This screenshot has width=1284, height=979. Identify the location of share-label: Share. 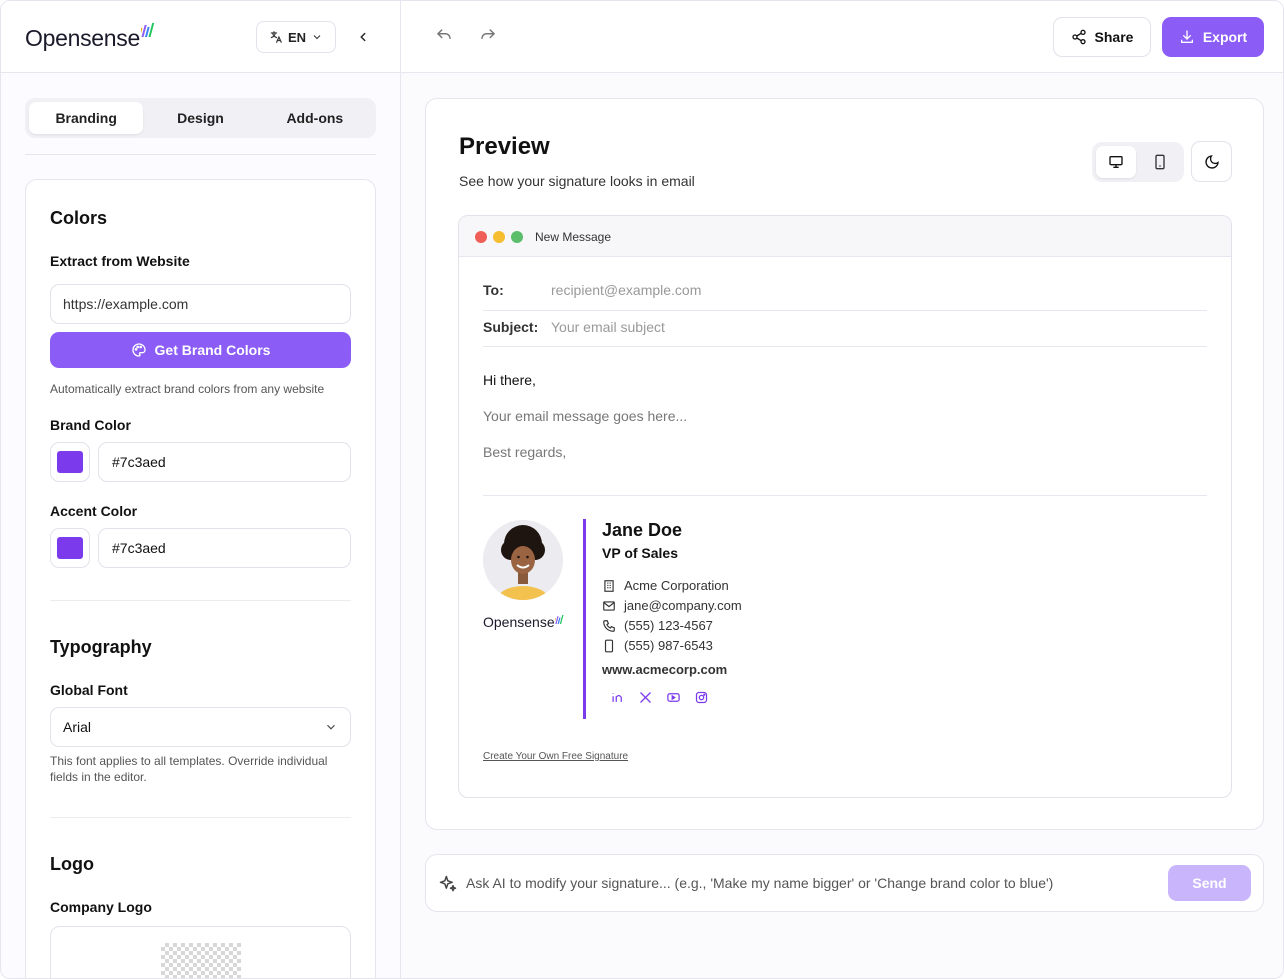
(1114, 37).